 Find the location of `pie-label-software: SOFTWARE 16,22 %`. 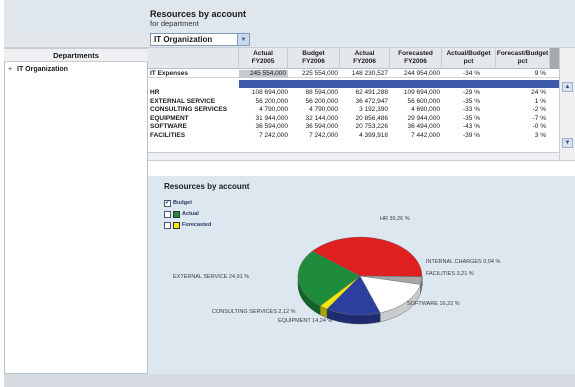

pie-label-software: SOFTWARE 16,22 % is located at coordinates (433, 304).